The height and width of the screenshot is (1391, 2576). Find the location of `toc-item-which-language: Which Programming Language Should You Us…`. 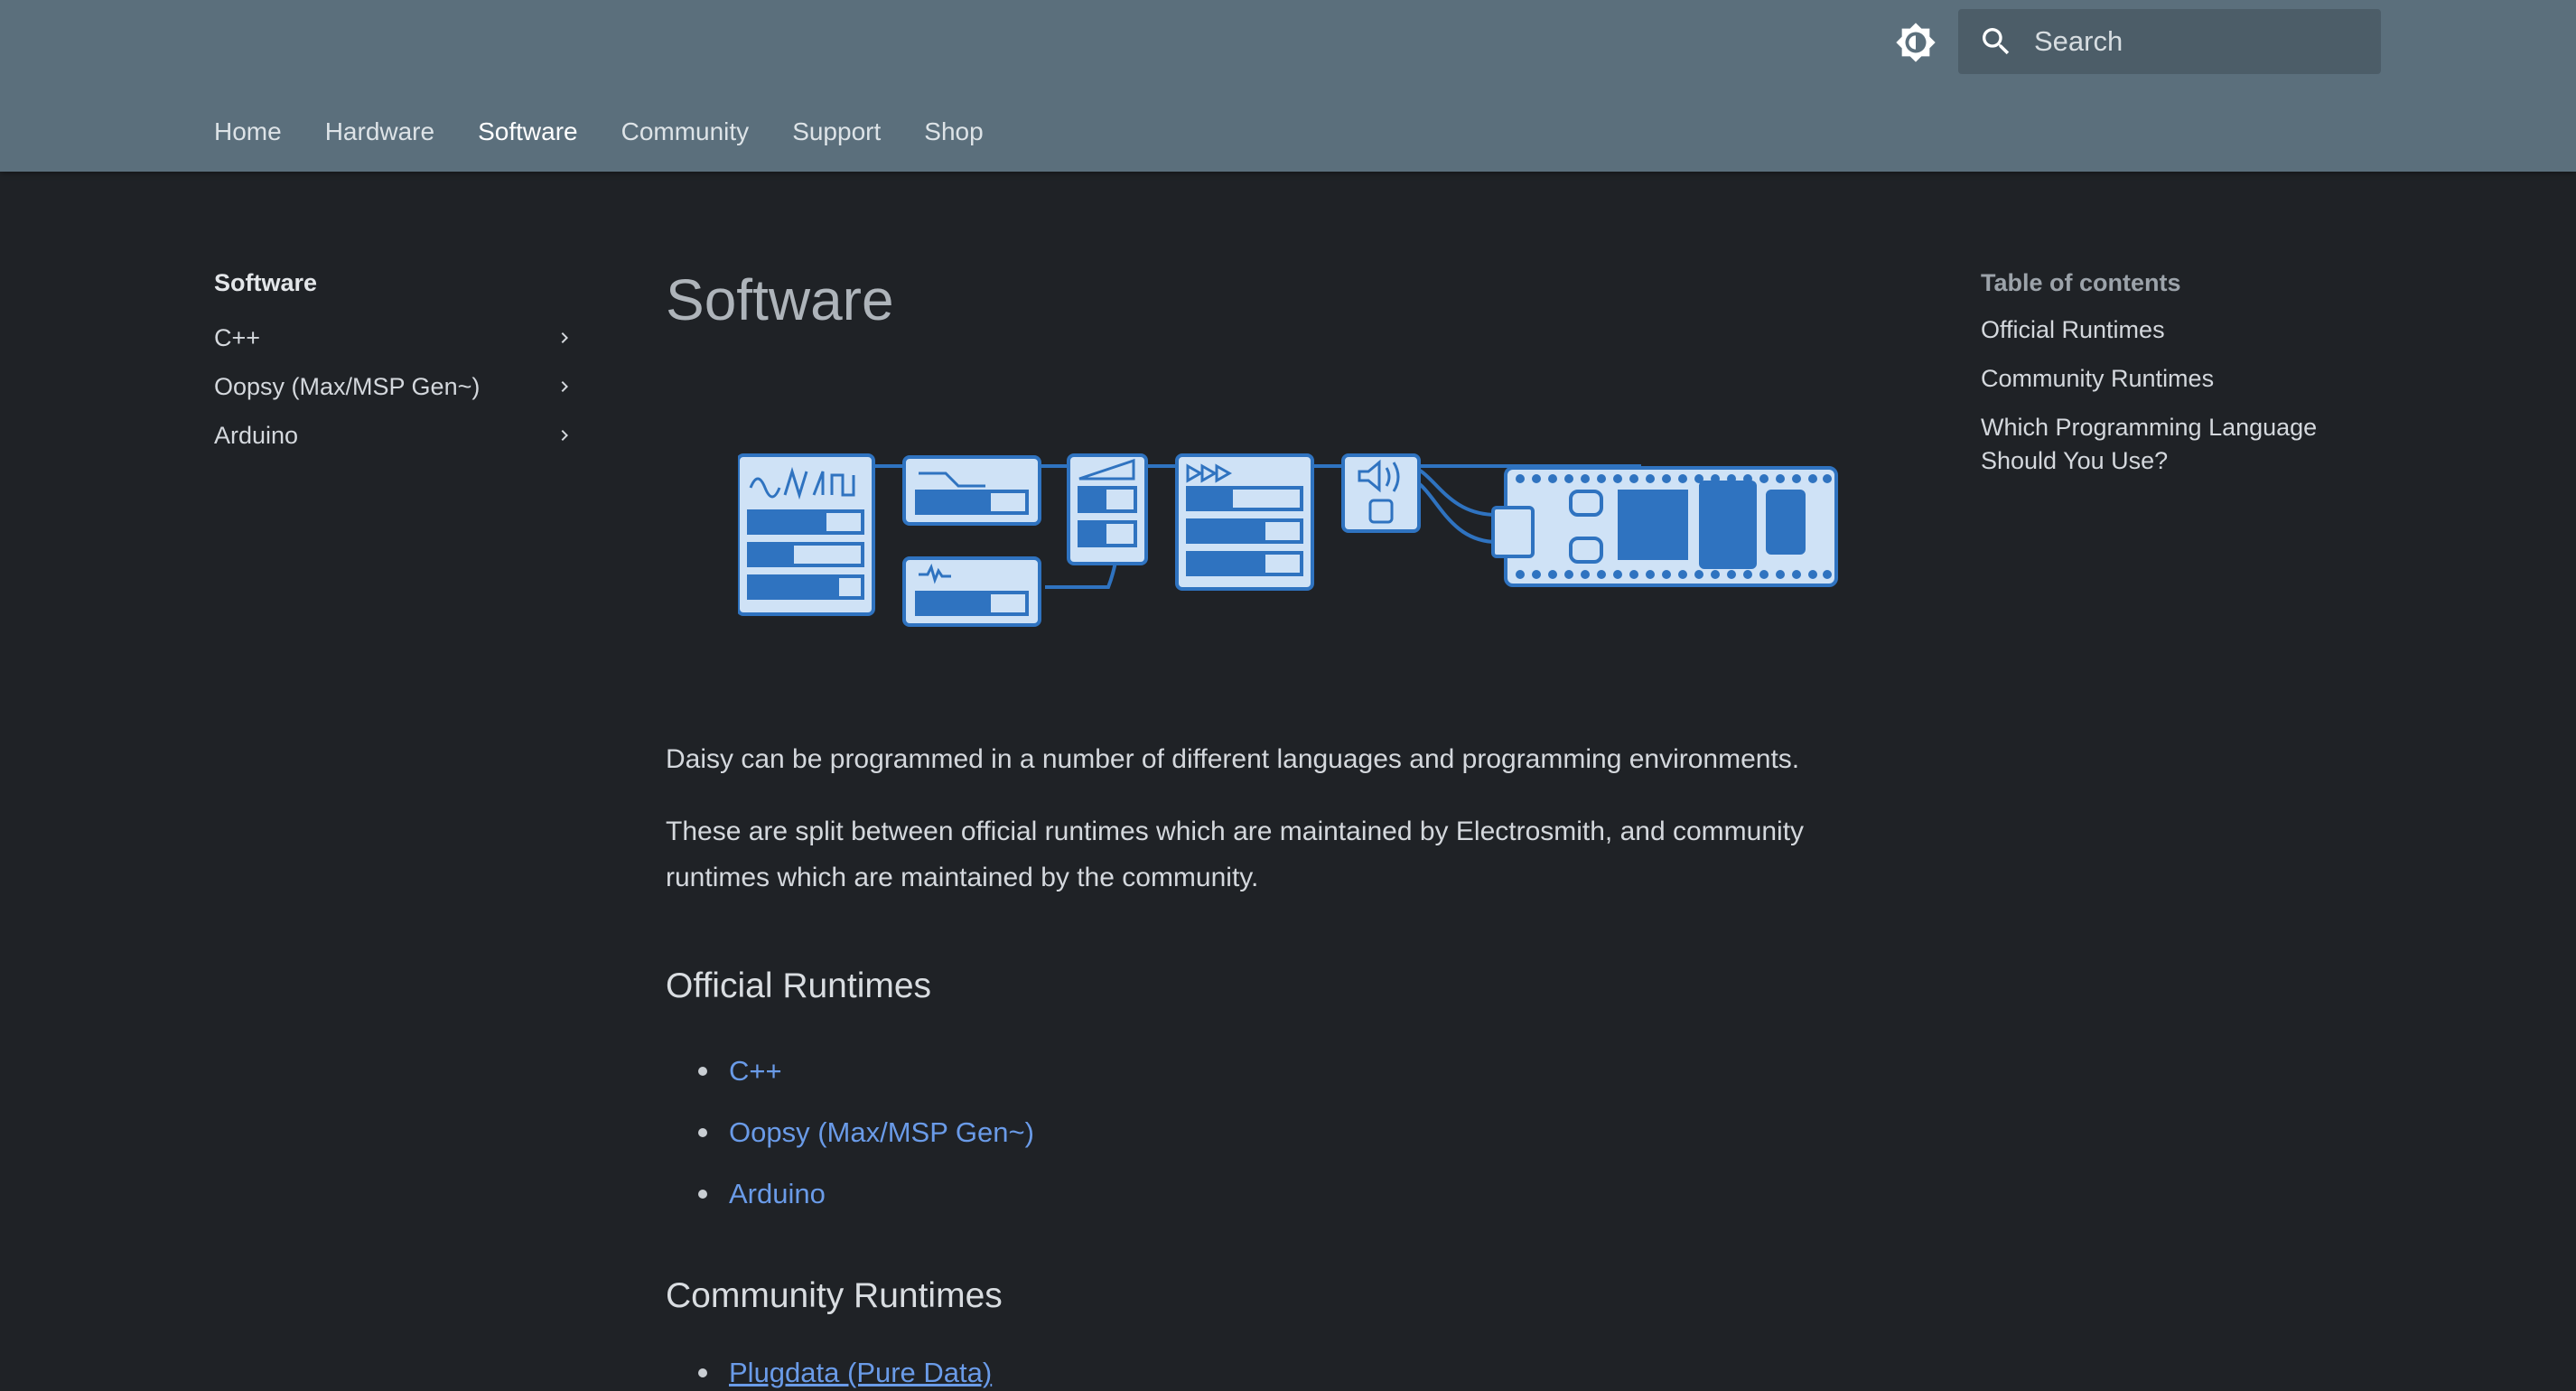

toc-item-which-language: Which Programming Language Should You Us… is located at coordinates (2179, 445).